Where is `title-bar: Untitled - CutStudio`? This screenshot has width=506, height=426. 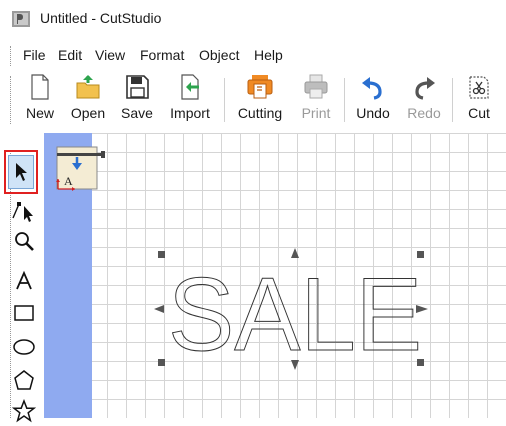 title-bar: Untitled - CutStudio is located at coordinates (253, 19).